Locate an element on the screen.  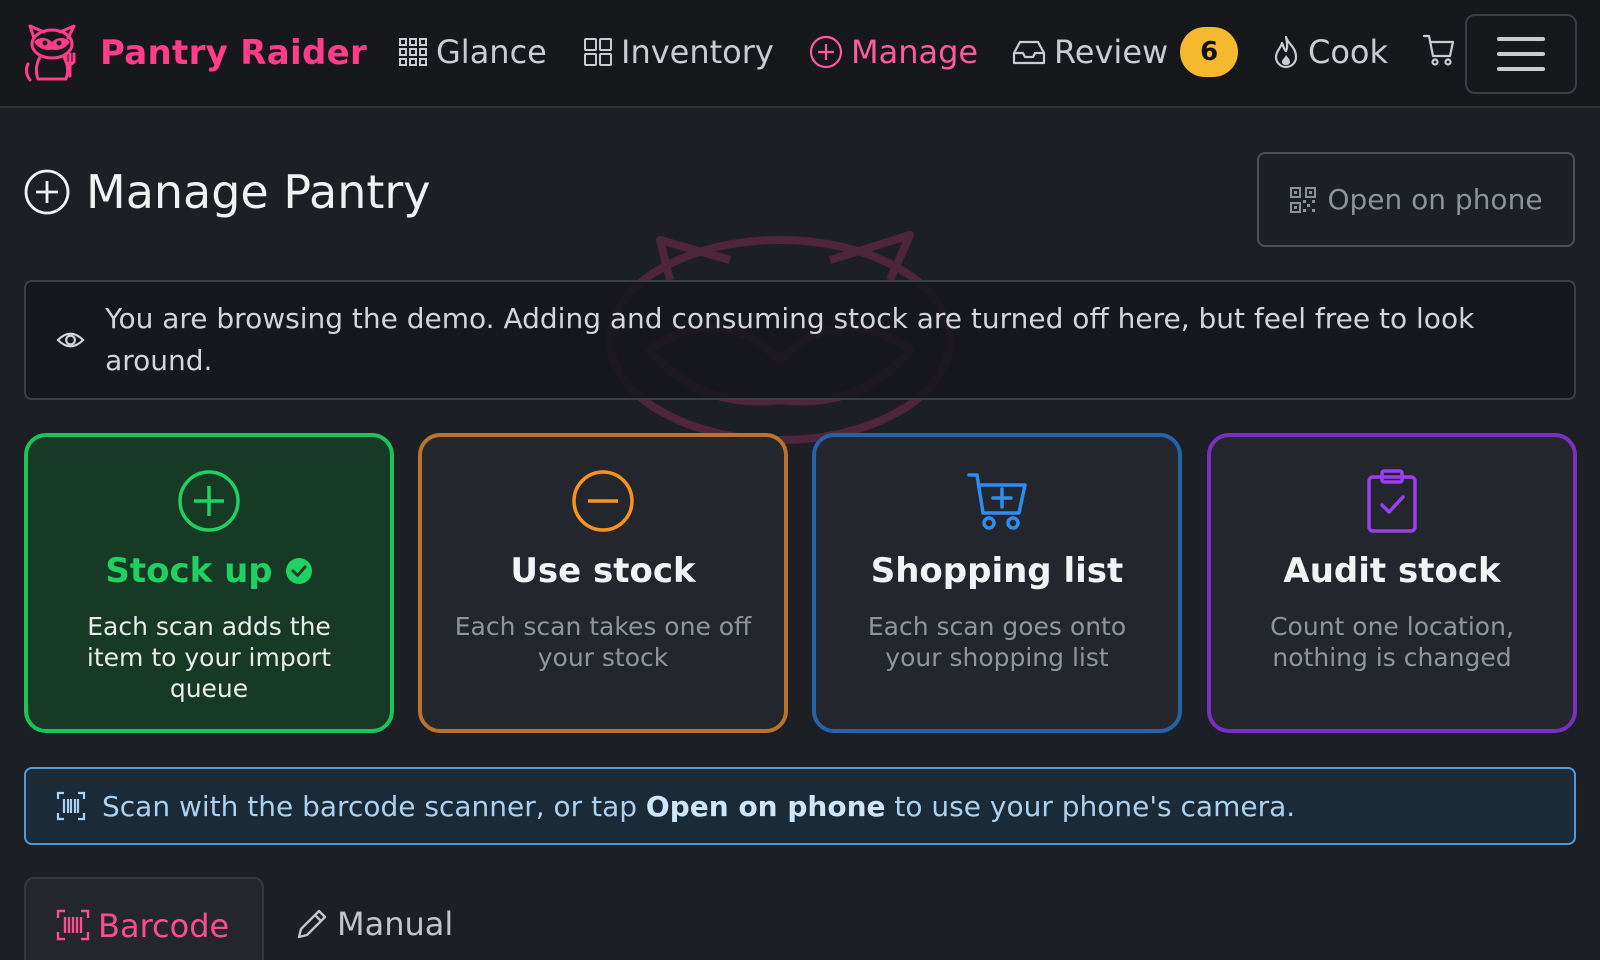
raccoon-logo-icon is located at coordinates (50, 53).